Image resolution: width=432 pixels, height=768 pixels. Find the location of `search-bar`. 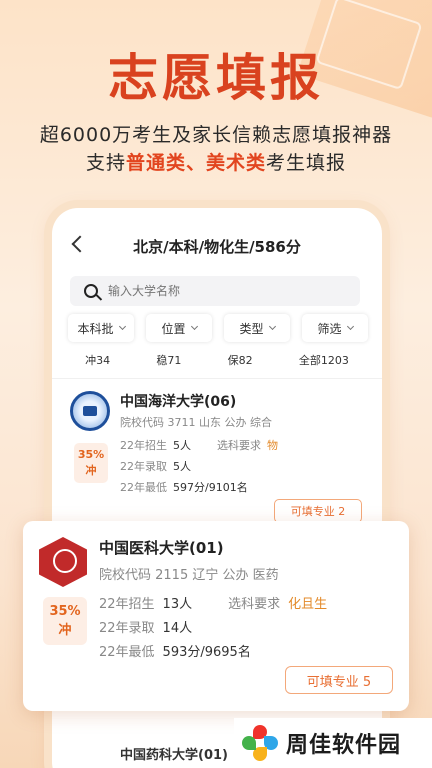

search-bar is located at coordinates (215, 291).